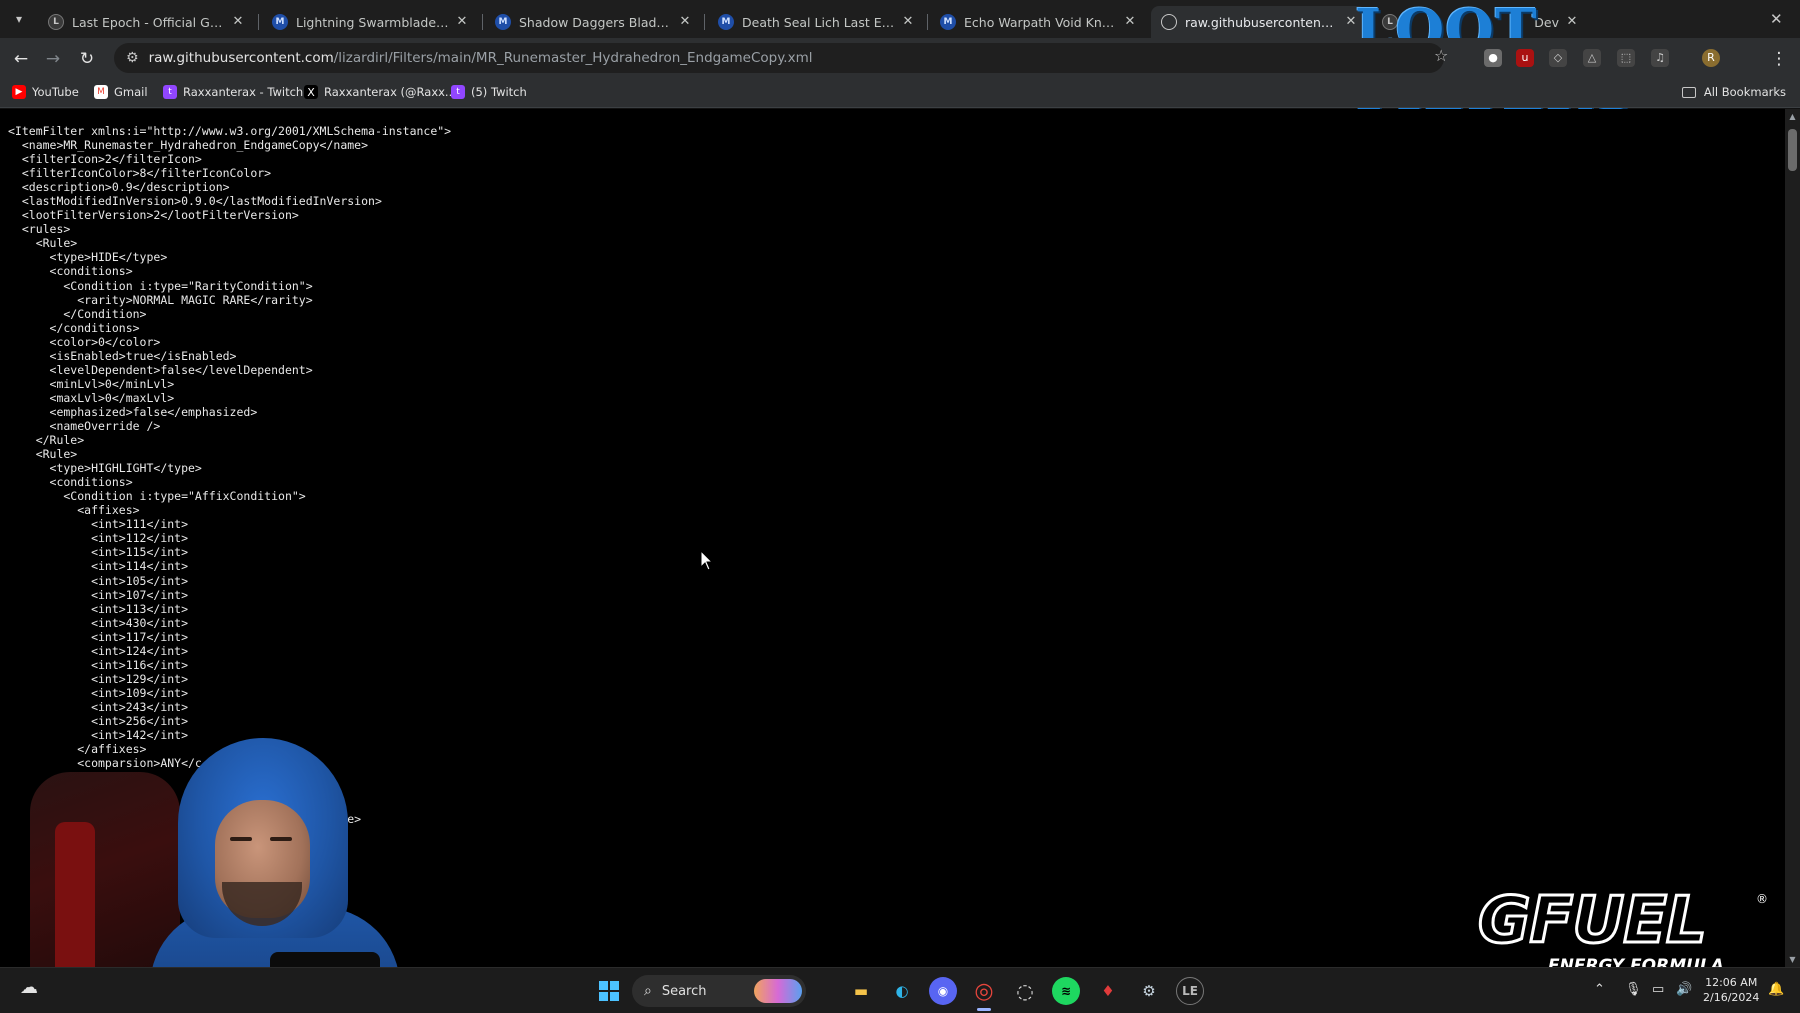 This screenshot has height=1013, width=1800. What do you see at coordinates (1792, 538) in the screenshot?
I see `vertical-scrollbar: ▲ ▼` at bounding box center [1792, 538].